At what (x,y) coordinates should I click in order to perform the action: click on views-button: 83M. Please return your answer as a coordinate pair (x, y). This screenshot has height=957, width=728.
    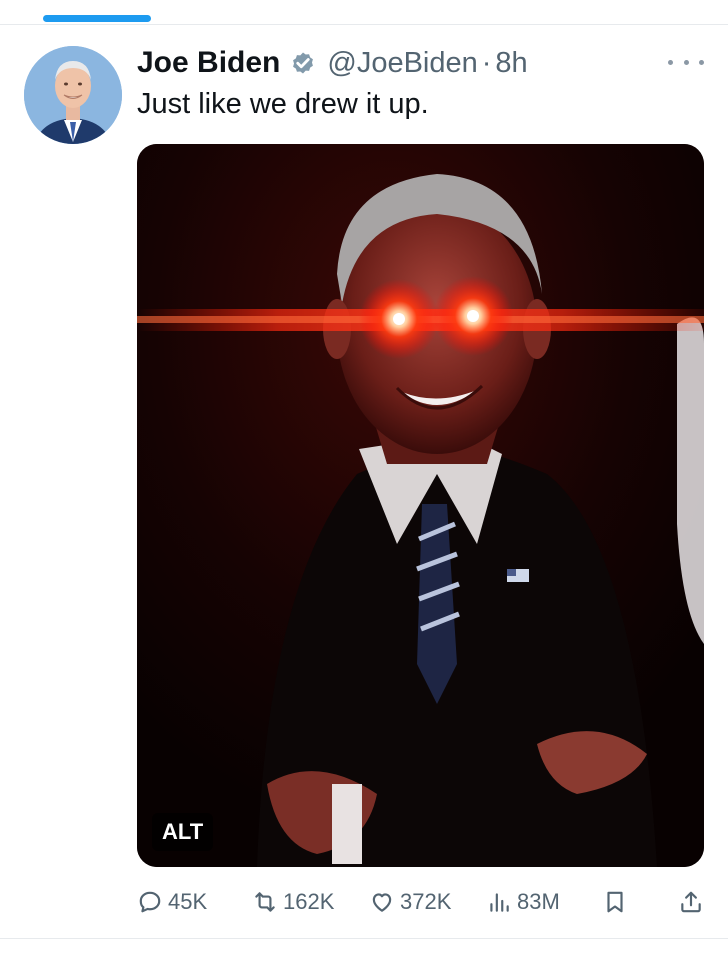
    Looking at the image, I should click on (523, 902).